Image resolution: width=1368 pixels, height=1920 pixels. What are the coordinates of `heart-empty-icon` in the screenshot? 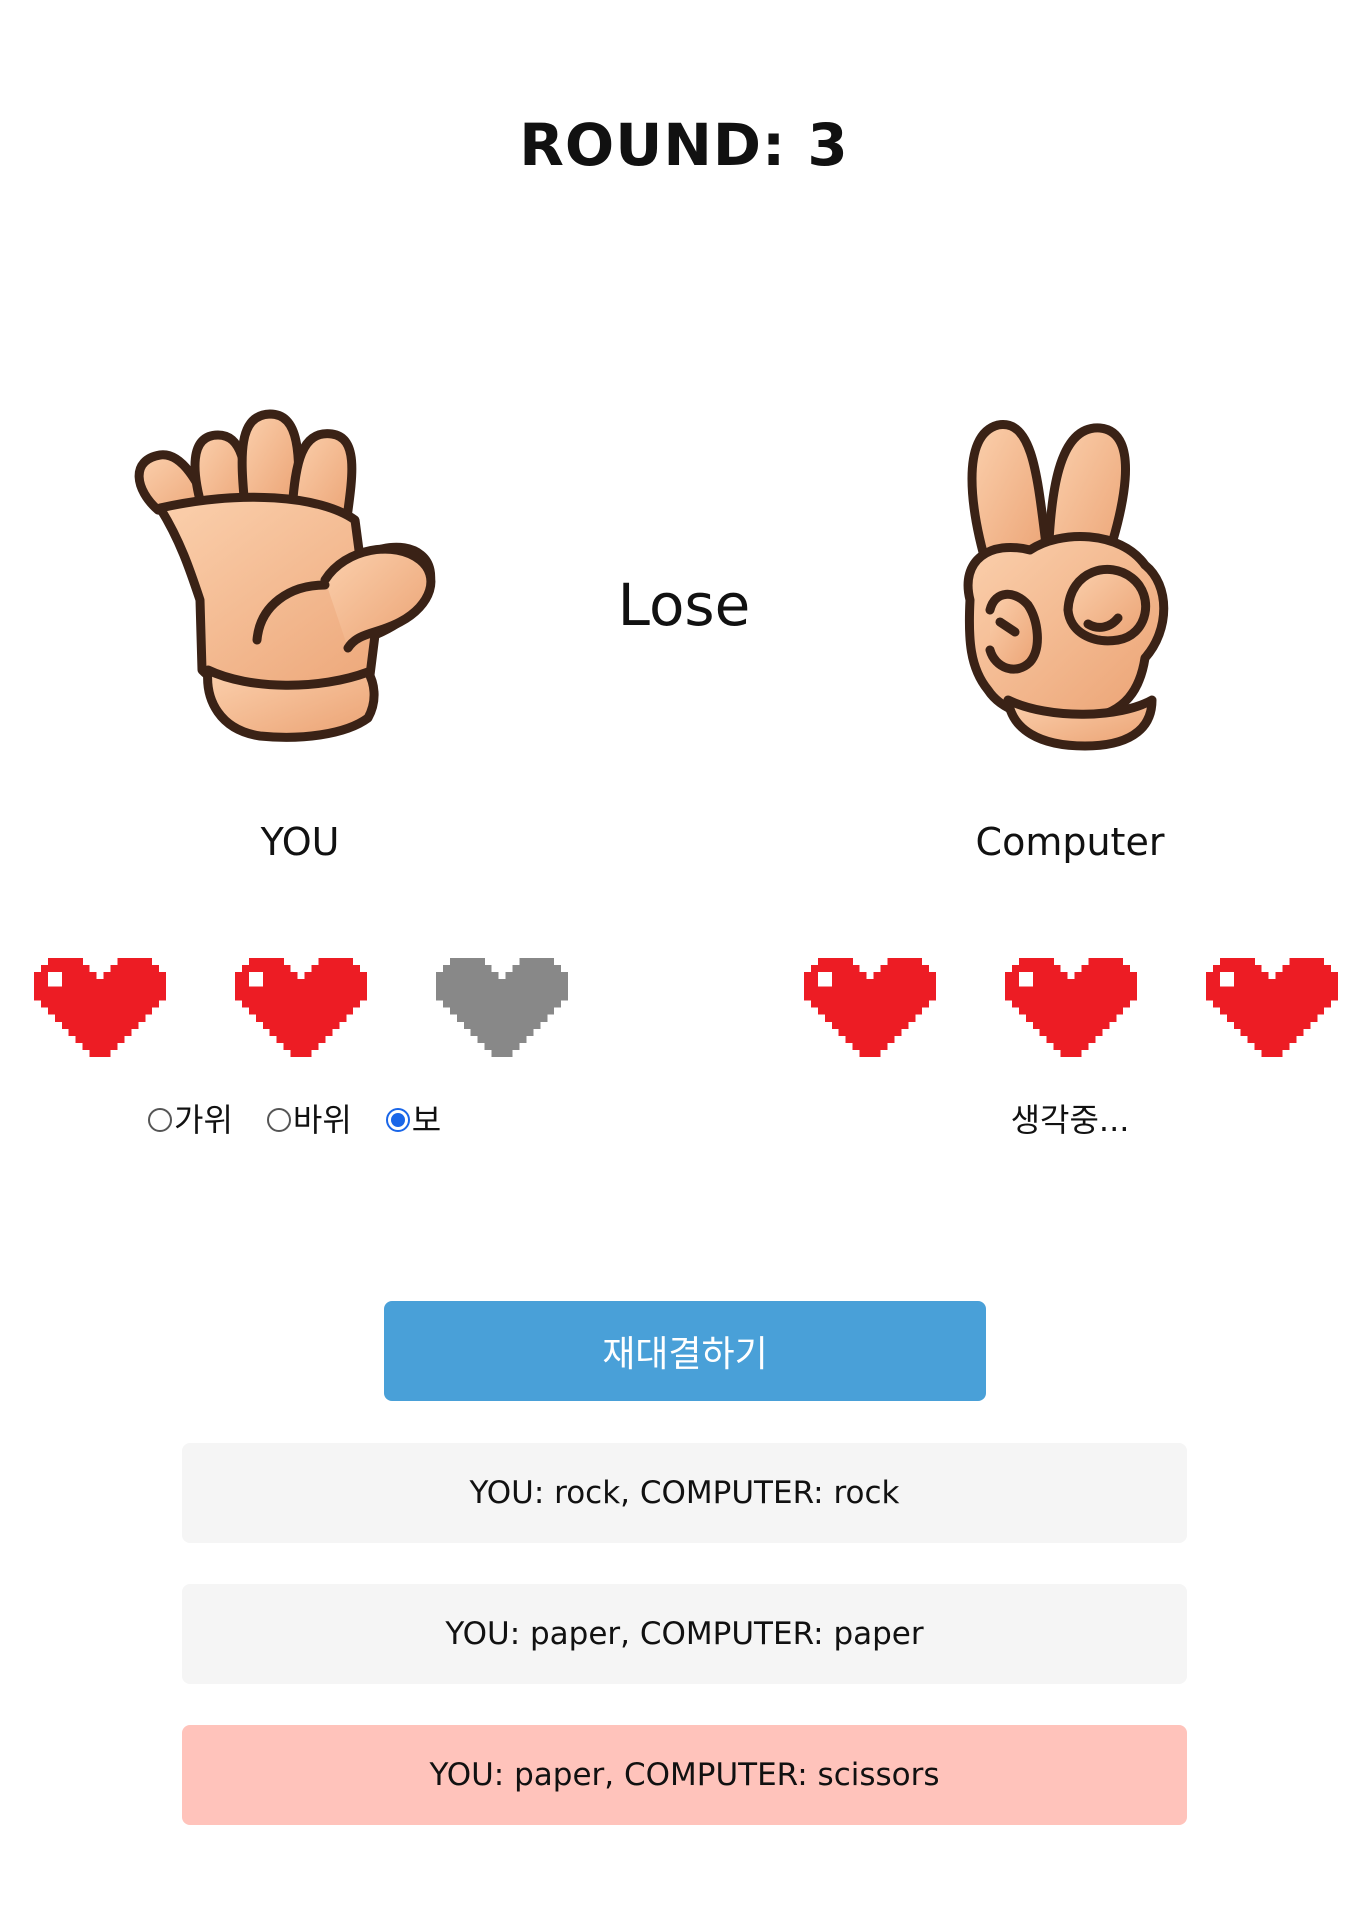 It's located at (502, 1007).